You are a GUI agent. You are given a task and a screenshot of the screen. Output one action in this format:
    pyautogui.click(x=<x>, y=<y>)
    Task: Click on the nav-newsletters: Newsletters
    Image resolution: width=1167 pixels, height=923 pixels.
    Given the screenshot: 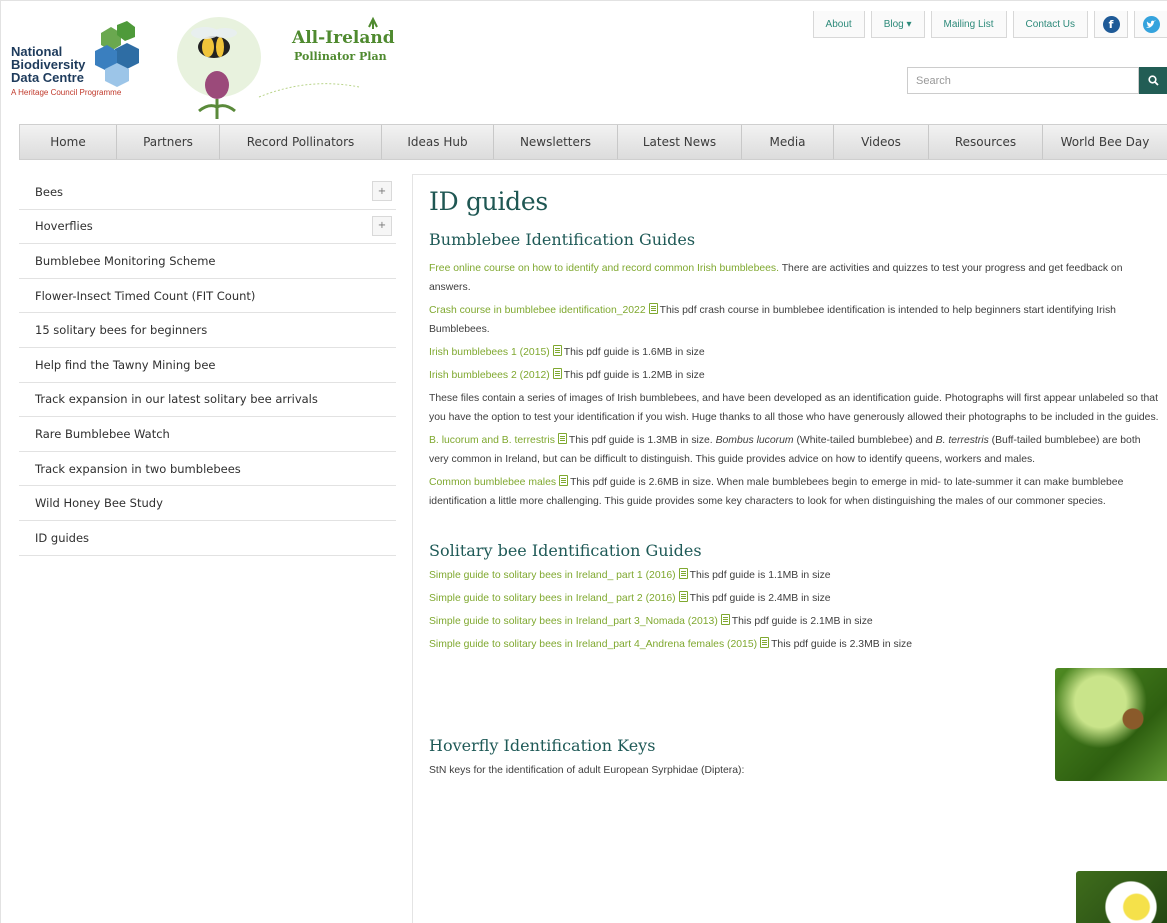 What is the action you would take?
    pyautogui.click(x=556, y=142)
    